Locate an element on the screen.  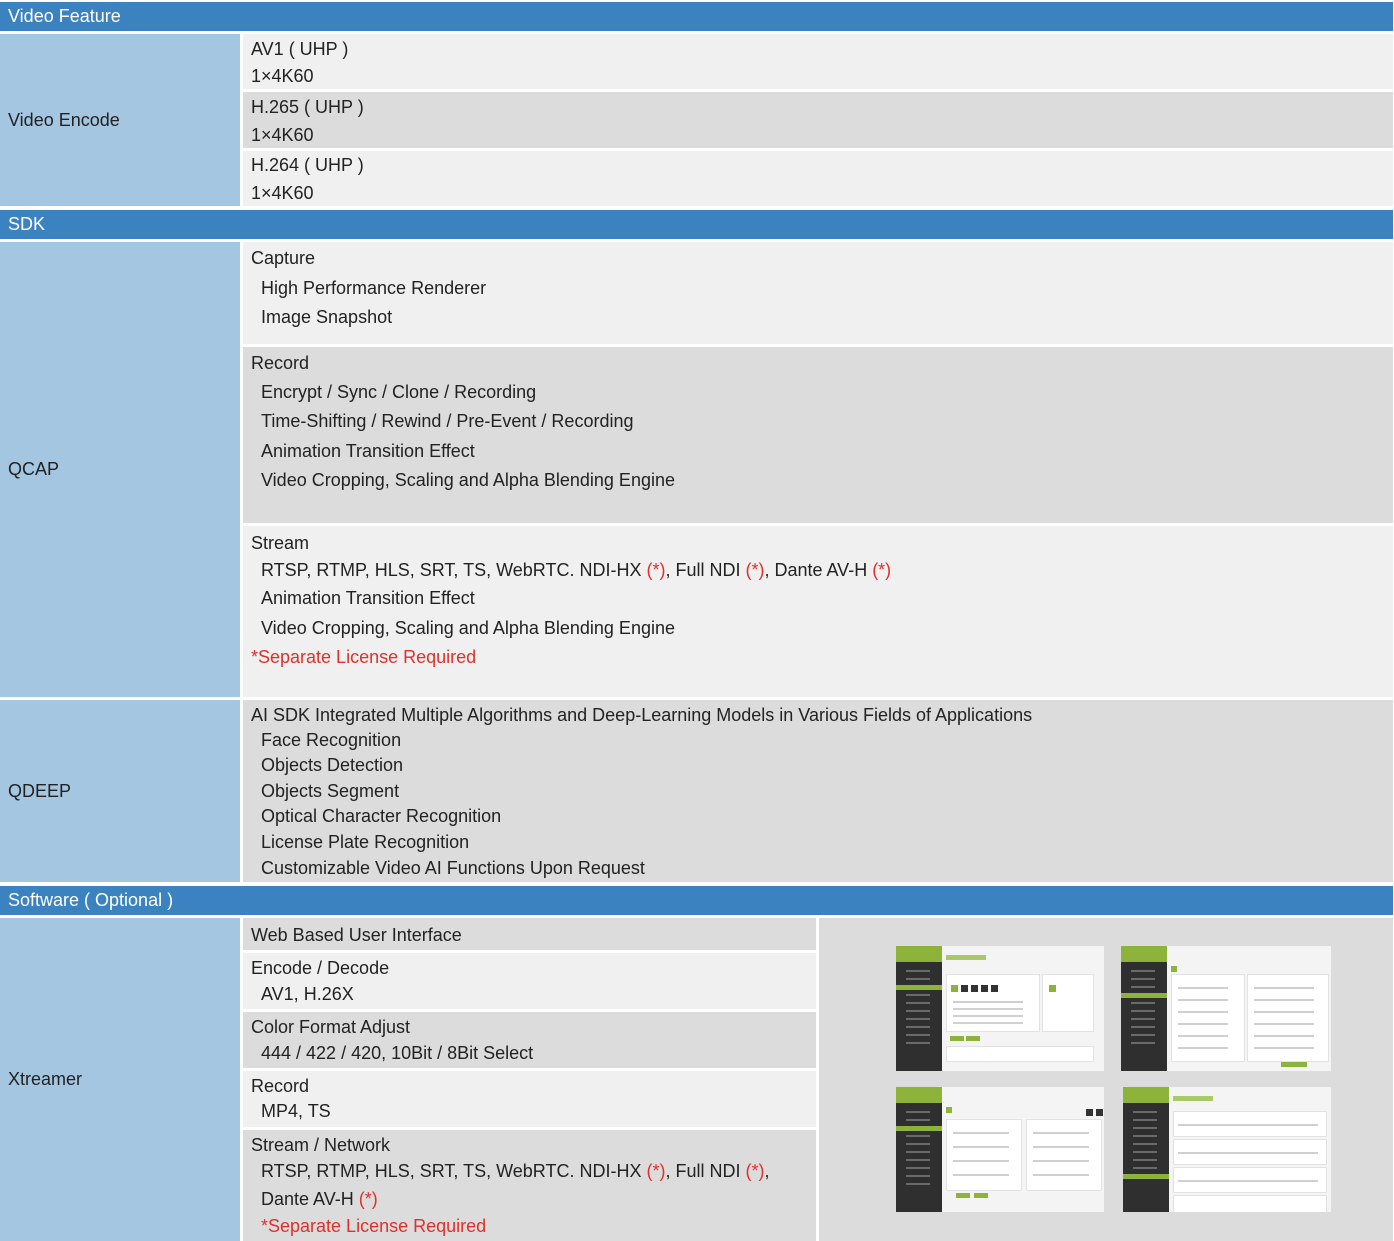
section-header-video-feature: Video Feature is located at coordinates (696, 16).